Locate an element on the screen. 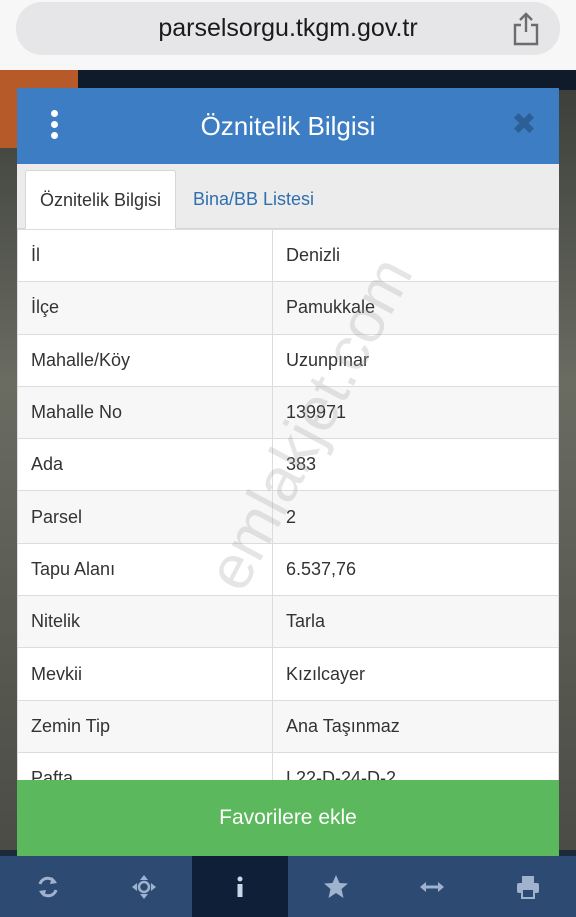 The image size is (576, 917). table-row: Parsel 2 is located at coordinates (288, 517).